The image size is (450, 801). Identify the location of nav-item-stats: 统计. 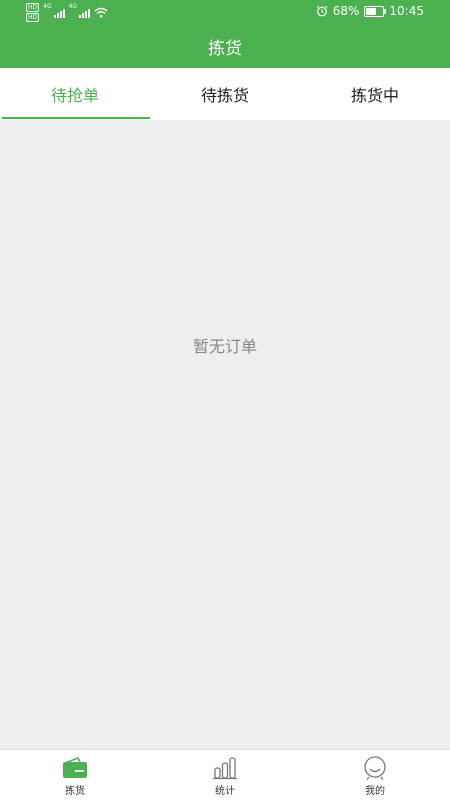
(225, 775).